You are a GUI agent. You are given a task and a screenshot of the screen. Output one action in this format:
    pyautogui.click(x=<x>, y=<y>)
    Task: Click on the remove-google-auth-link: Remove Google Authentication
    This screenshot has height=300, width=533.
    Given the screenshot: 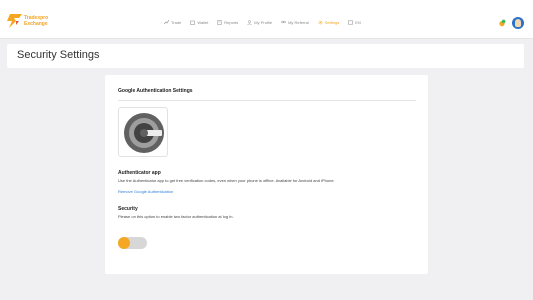 What is the action you would take?
    pyautogui.click(x=145, y=191)
    